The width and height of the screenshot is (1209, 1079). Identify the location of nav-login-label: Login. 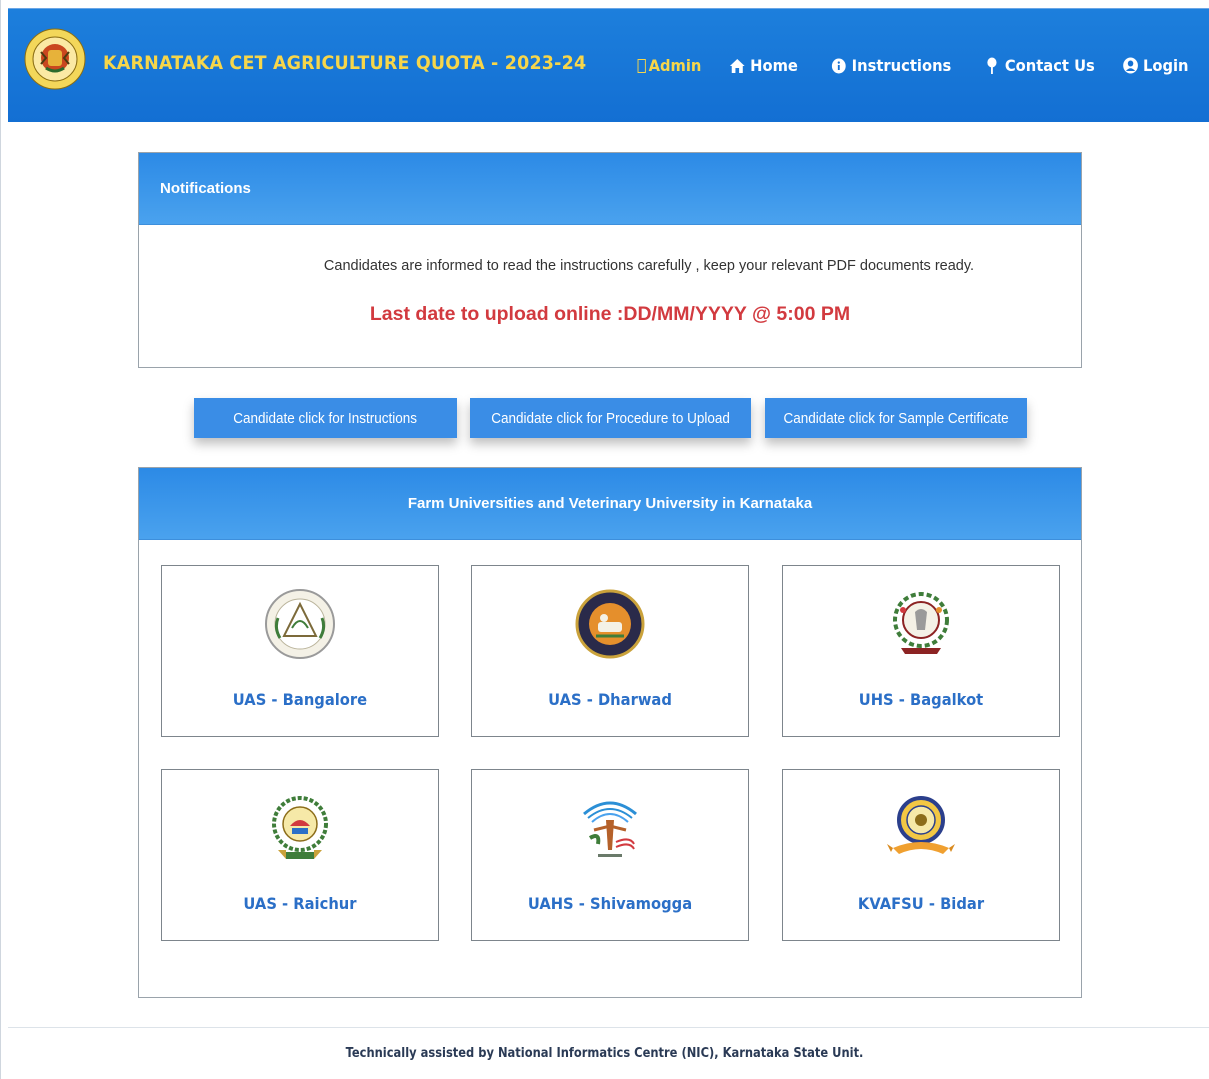
(1166, 65).